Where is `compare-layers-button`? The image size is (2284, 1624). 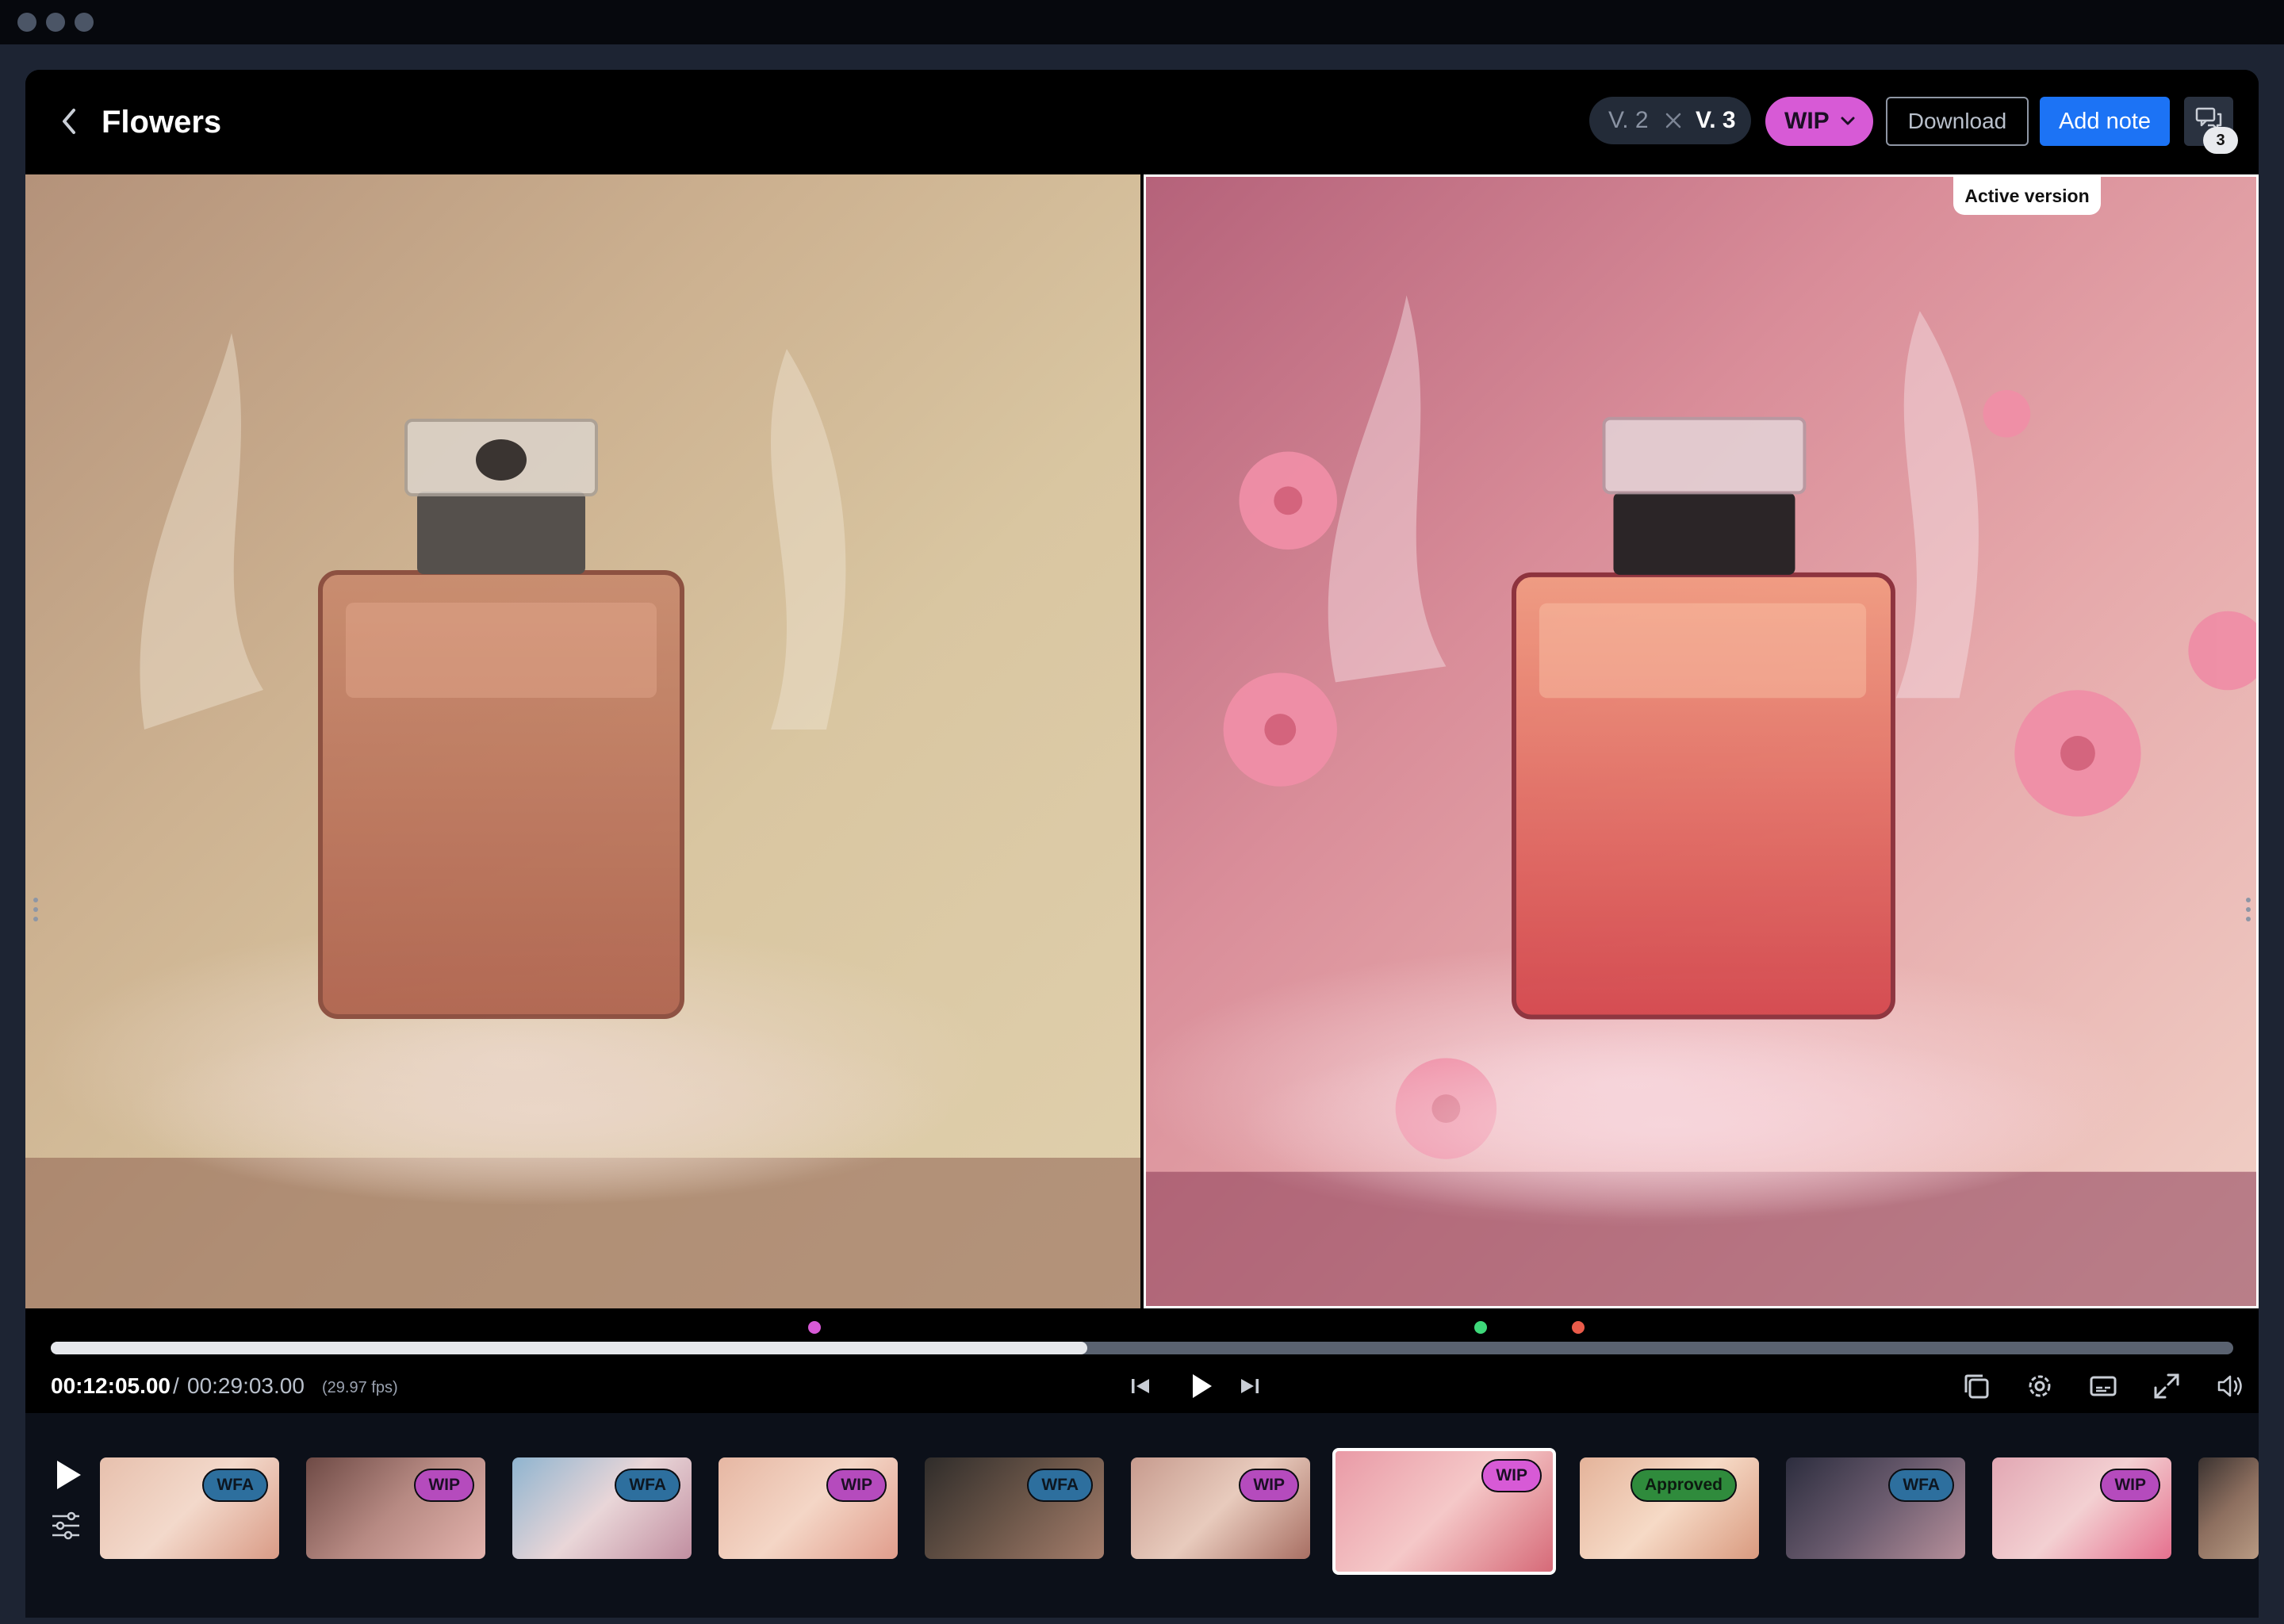 compare-layers-button is located at coordinates (1976, 1386).